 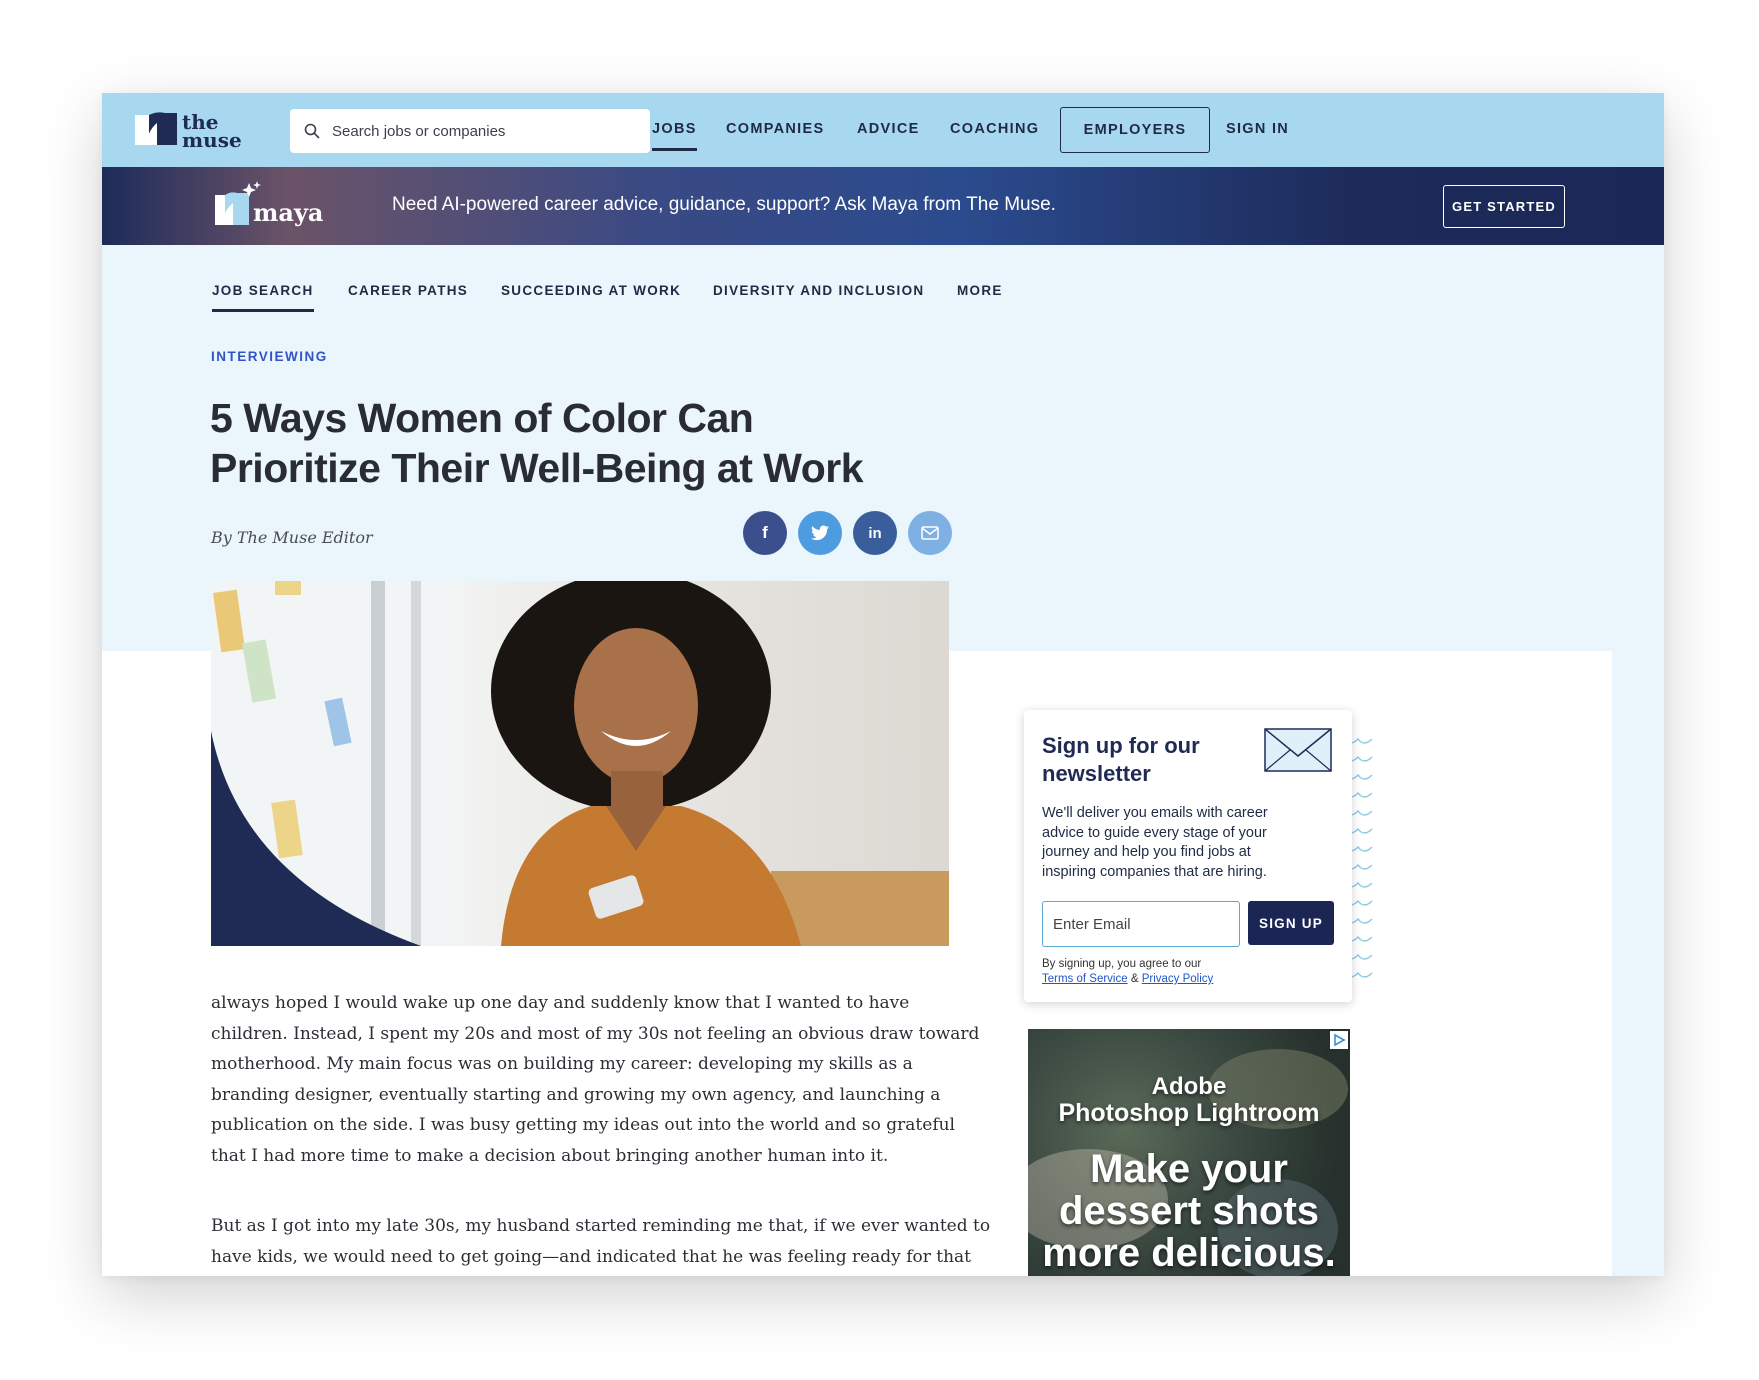 What do you see at coordinates (537, 468) in the screenshot?
I see `article-title-line-2: Prioritize Their Well-Being at Work` at bounding box center [537, 468].